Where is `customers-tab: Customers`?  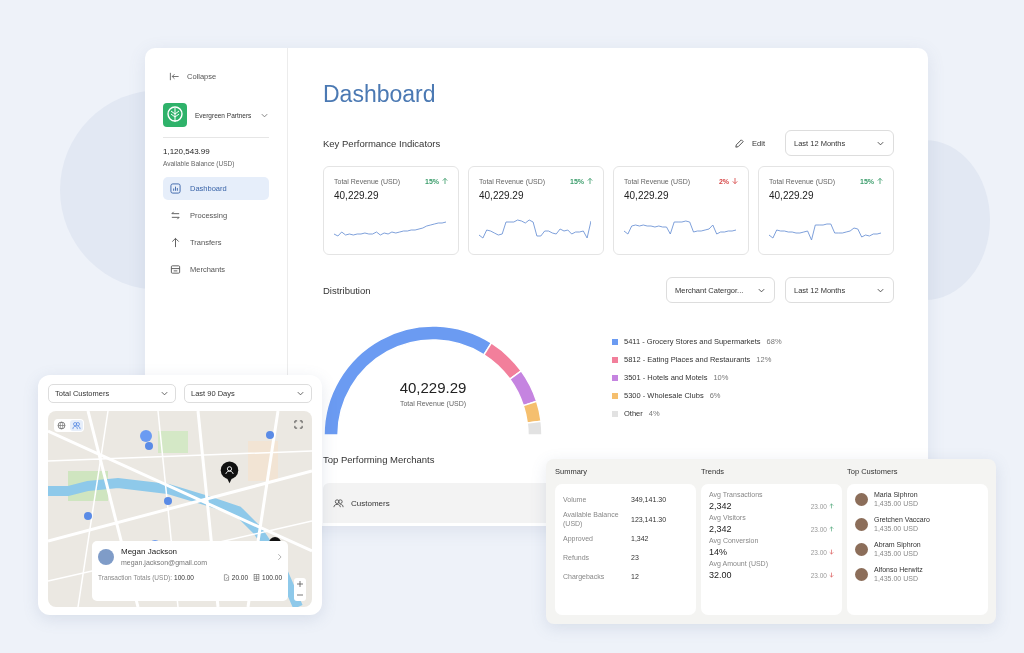 customers-tab: Customers is located at coordinates (361, 503).